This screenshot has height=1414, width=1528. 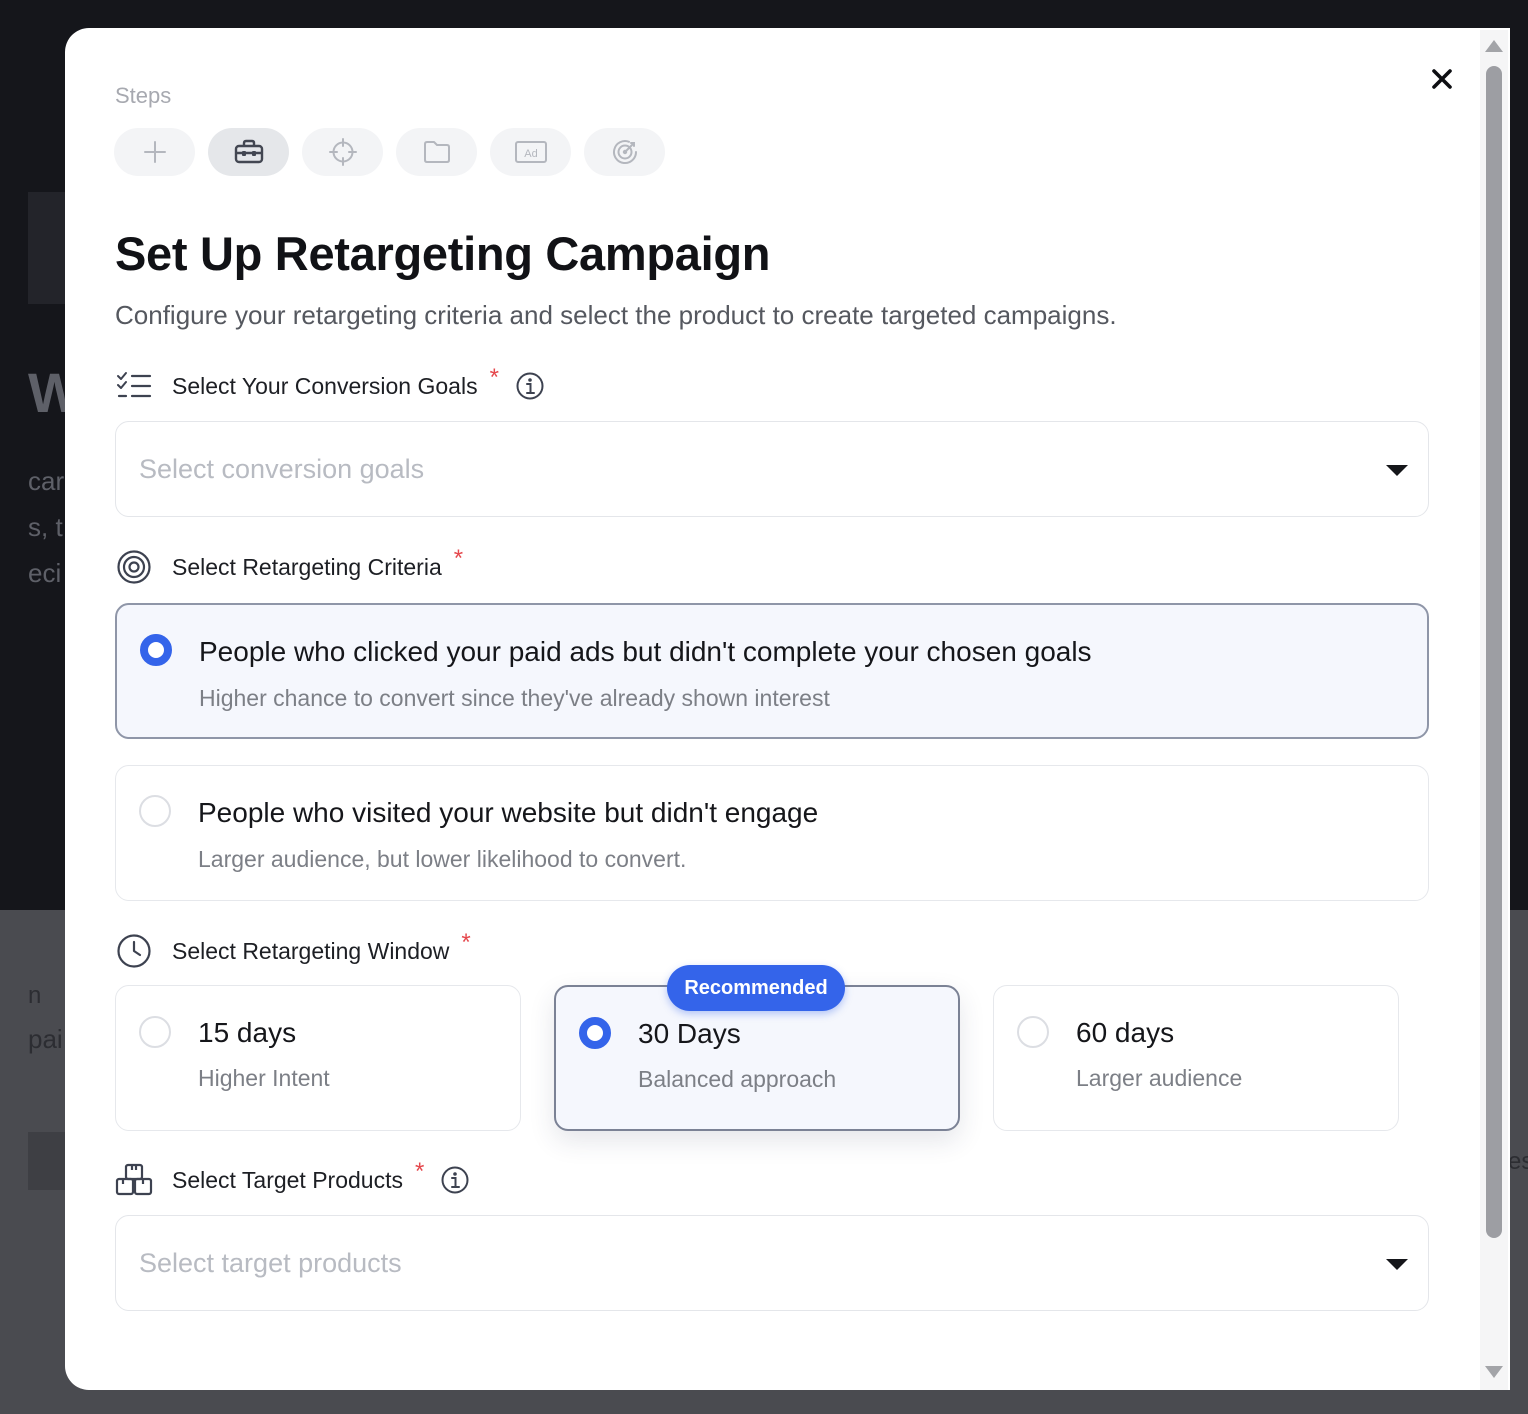 I want to click on modal-scrollbar, so click(x=1494, y=710).